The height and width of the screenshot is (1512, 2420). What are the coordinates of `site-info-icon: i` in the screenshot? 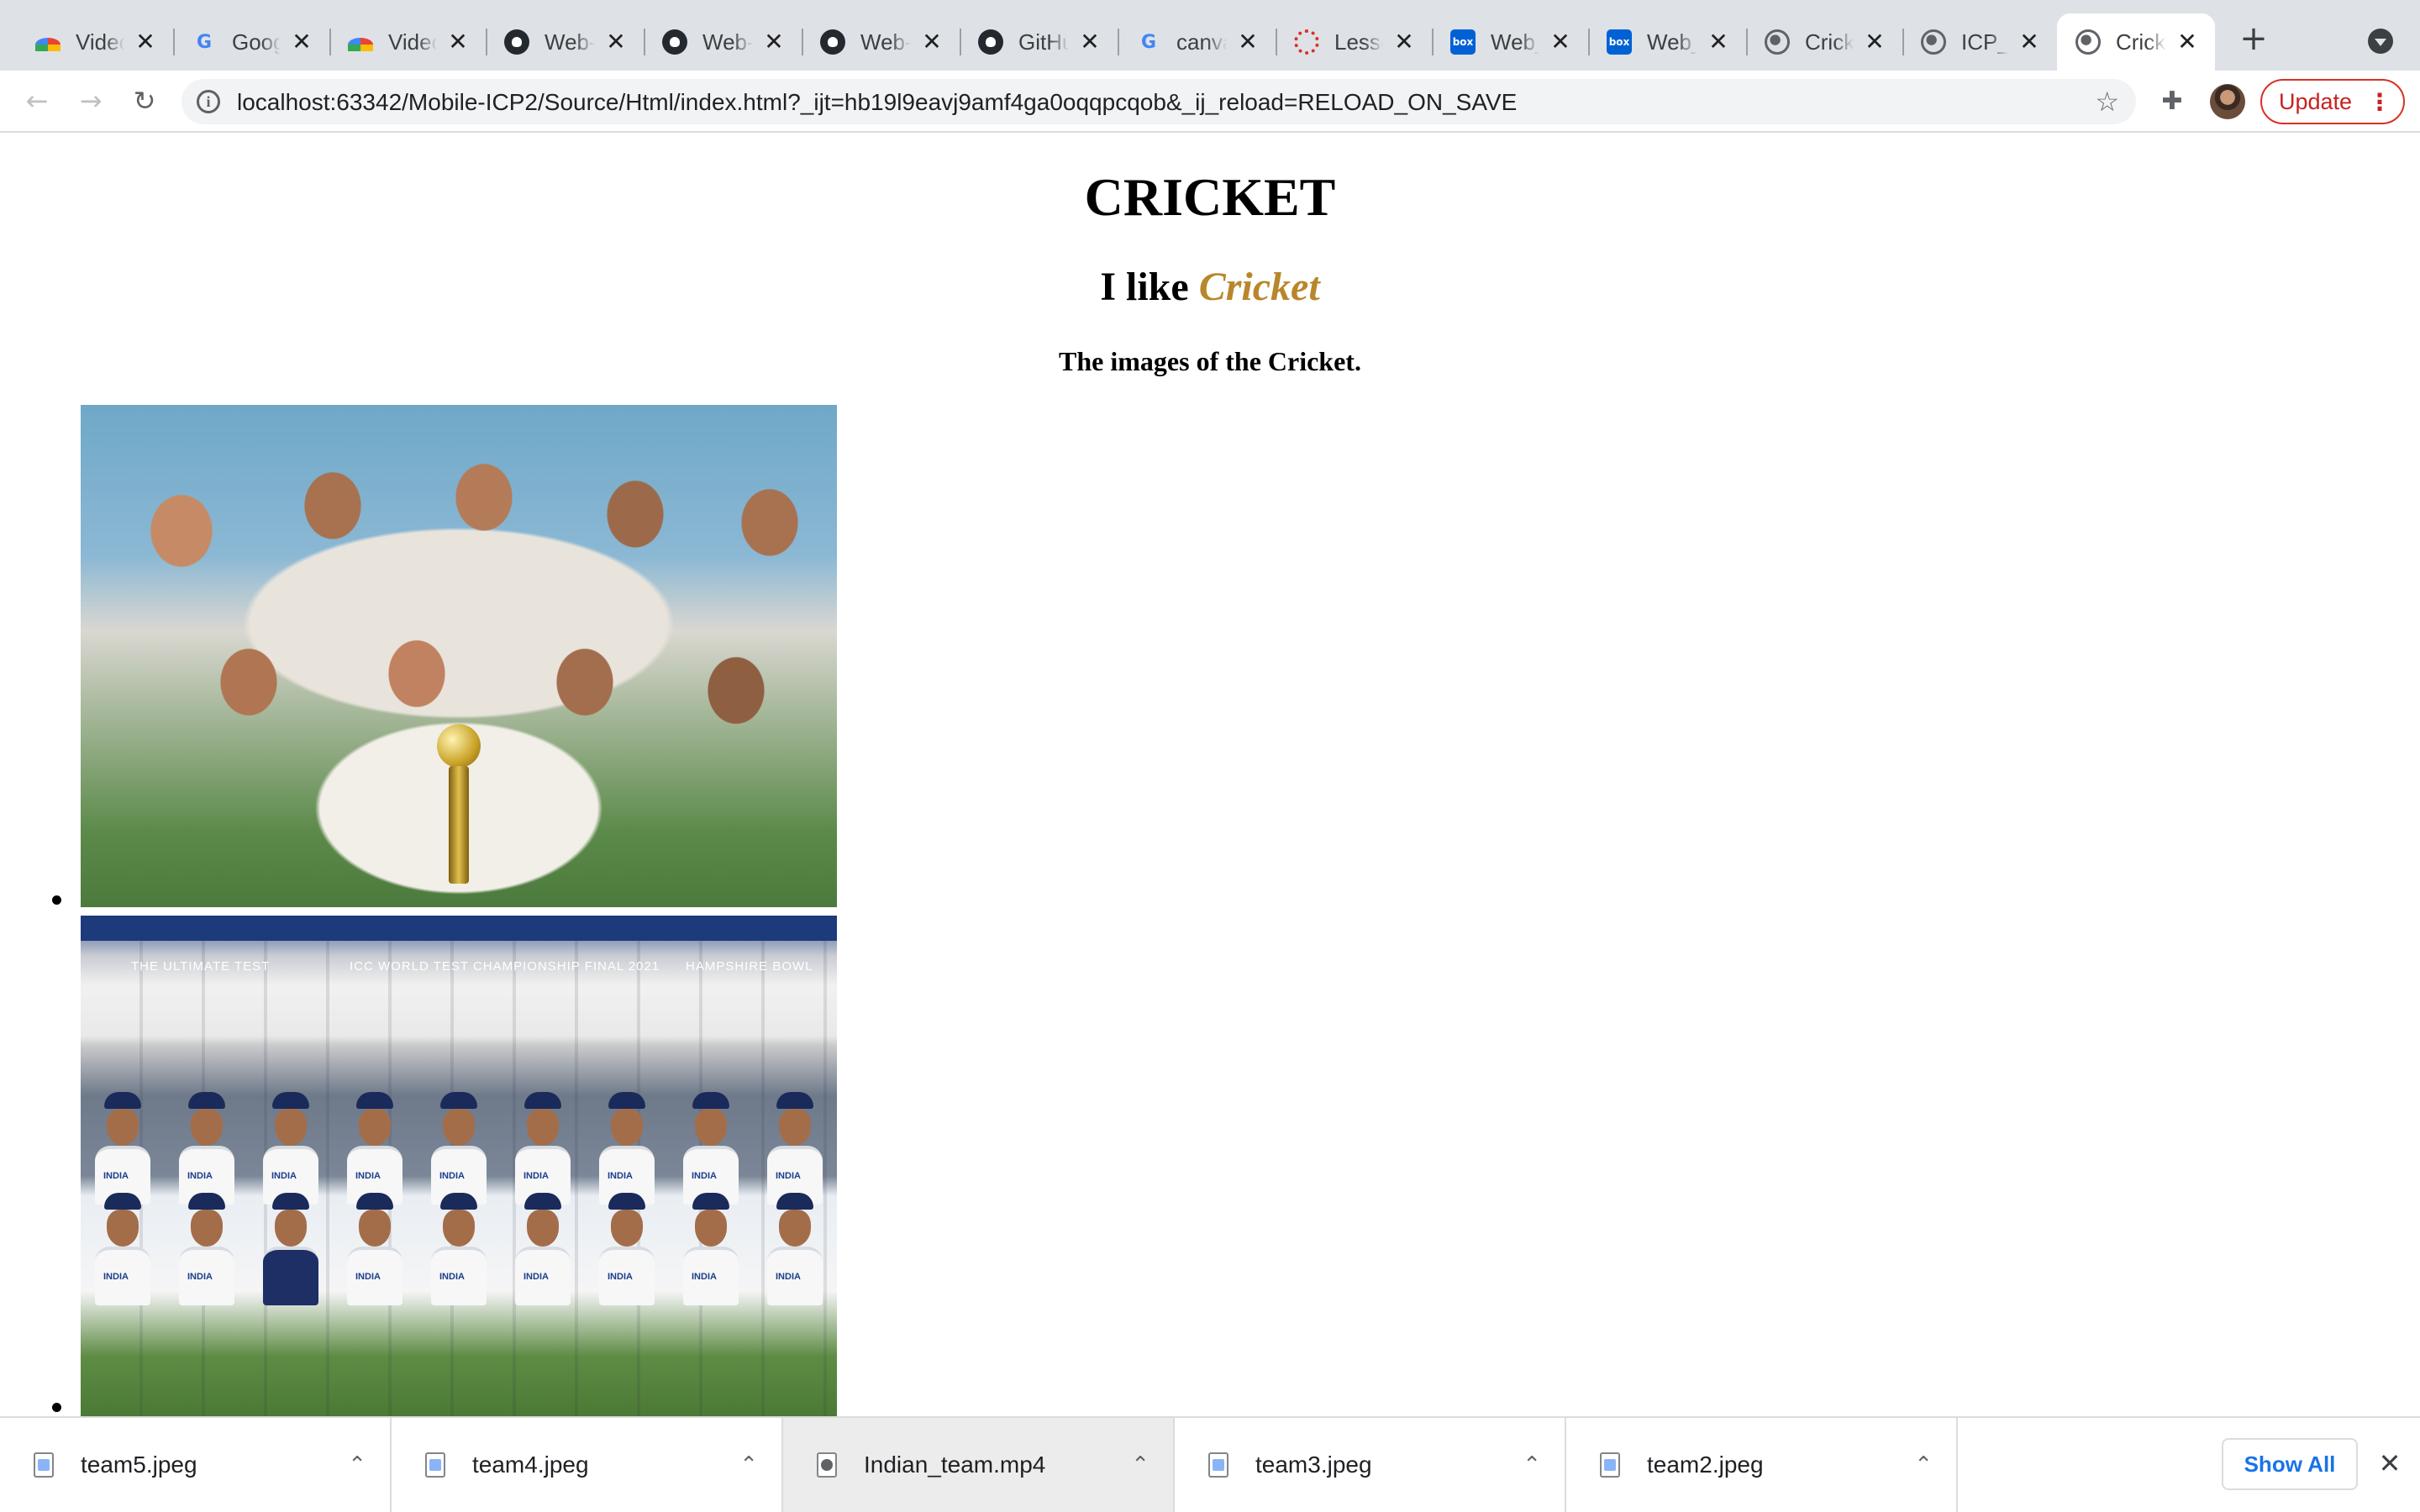 It's located at (208, 101).